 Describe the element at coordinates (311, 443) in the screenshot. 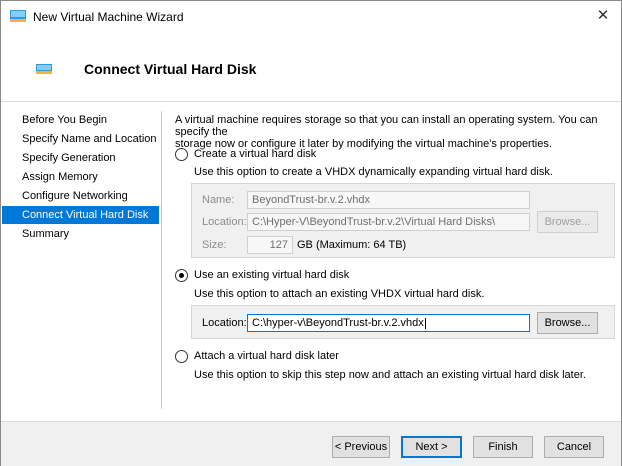

I see `wizard-footer: < Previous Next > Finish Cancel` at that location.